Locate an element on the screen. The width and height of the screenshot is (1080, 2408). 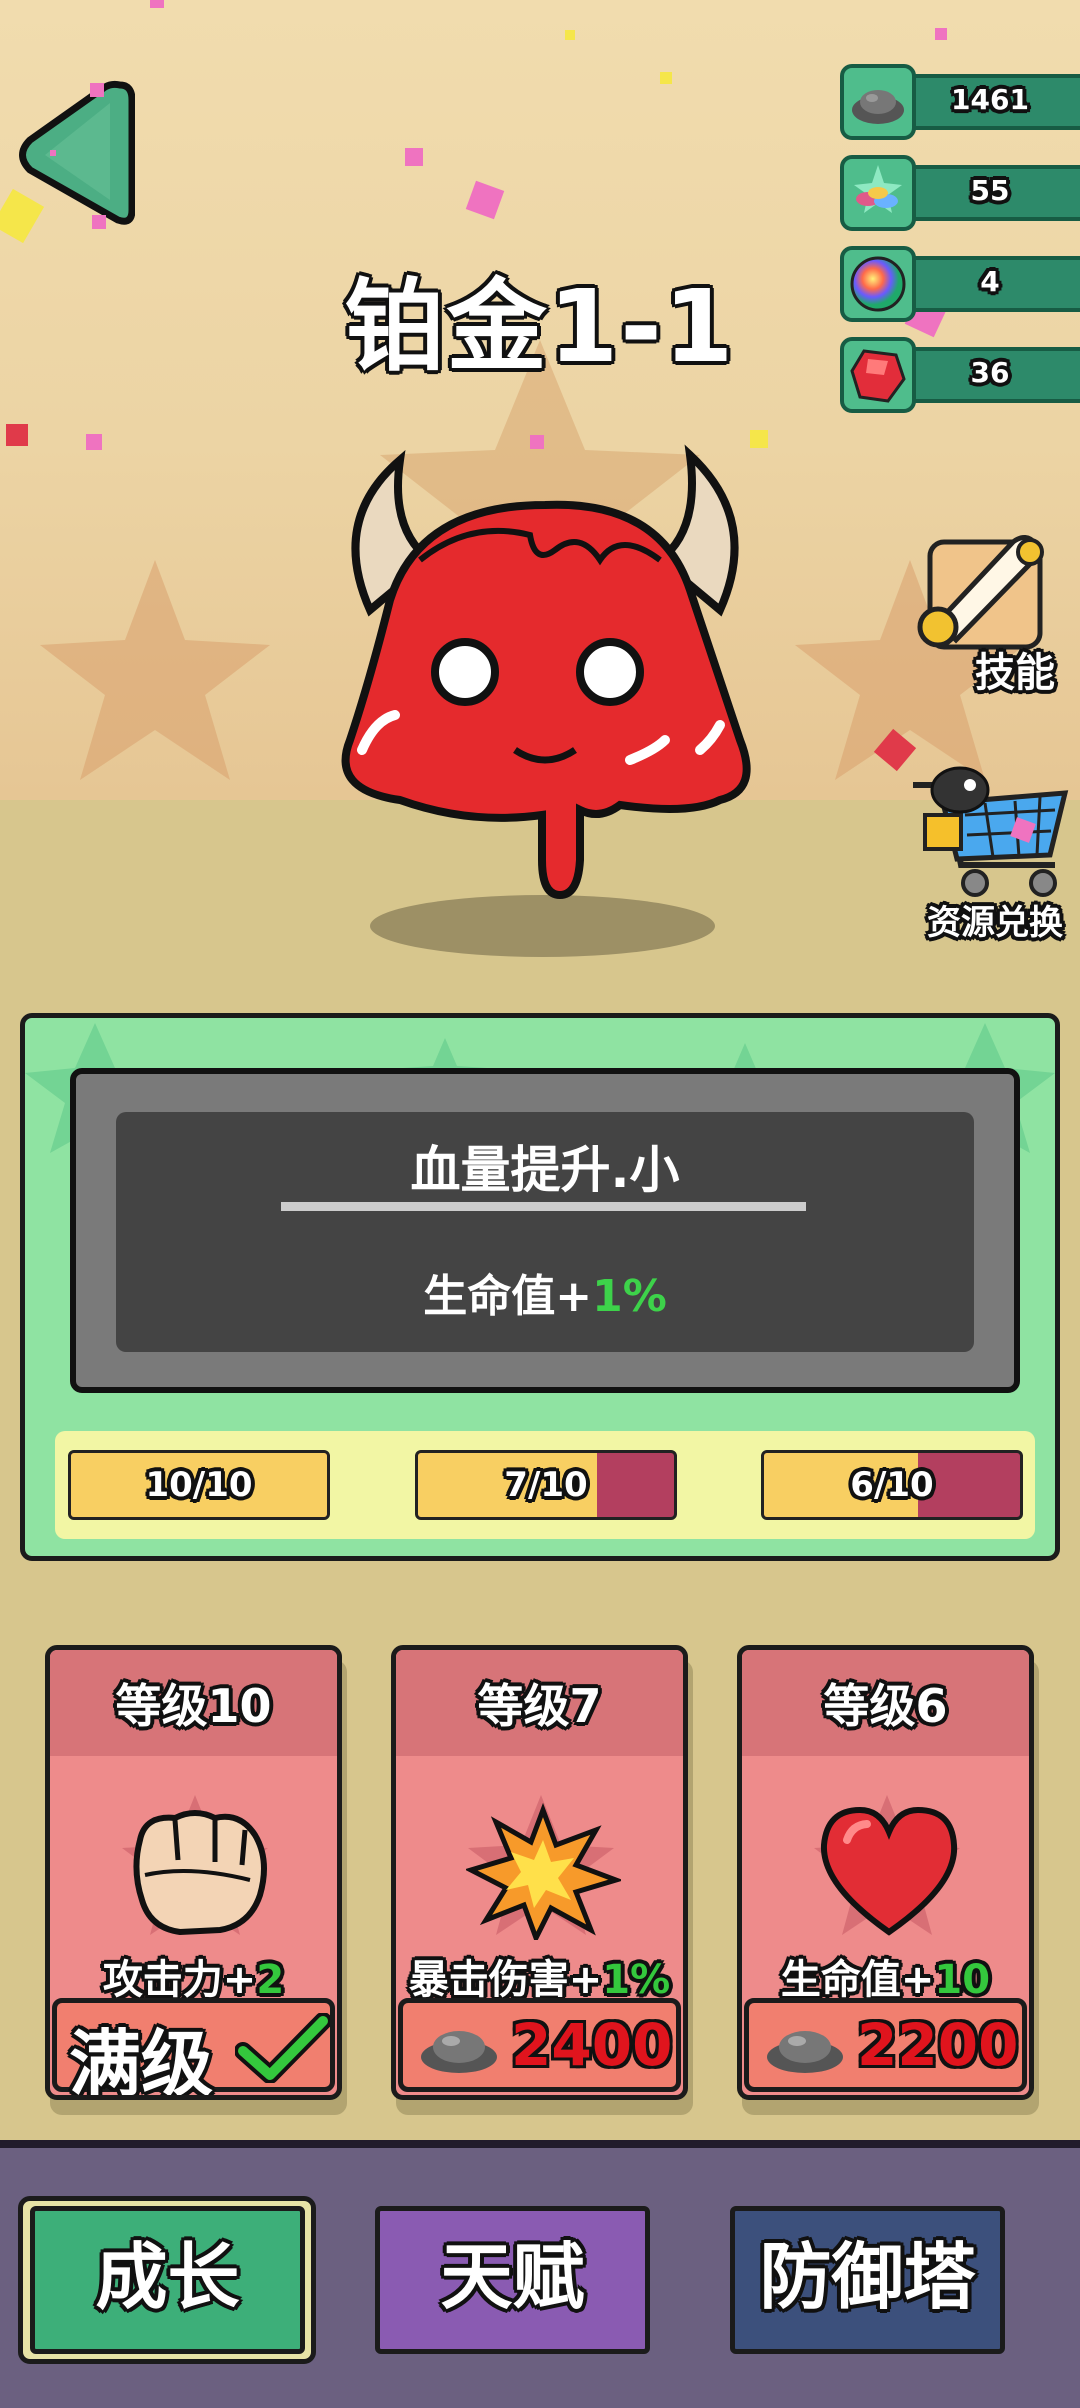
tab-defense-tower: 防御塔 is located at coordinates (867, 2280).